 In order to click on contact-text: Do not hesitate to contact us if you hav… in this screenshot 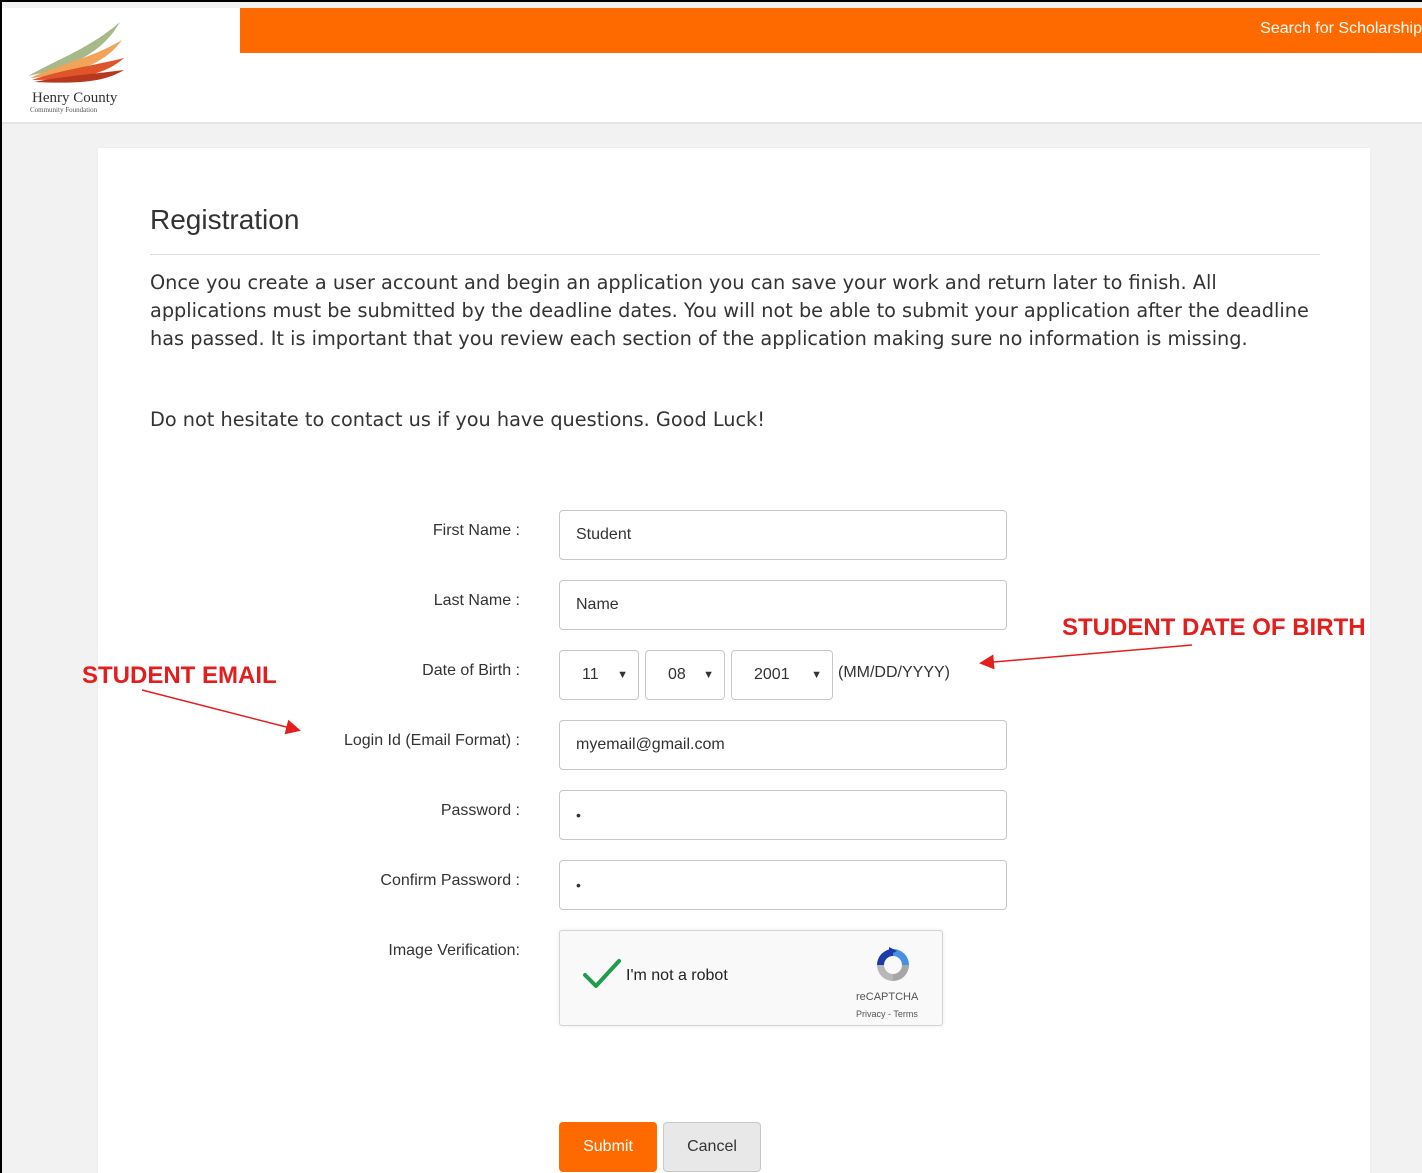, I will do `click(457, 419)`.